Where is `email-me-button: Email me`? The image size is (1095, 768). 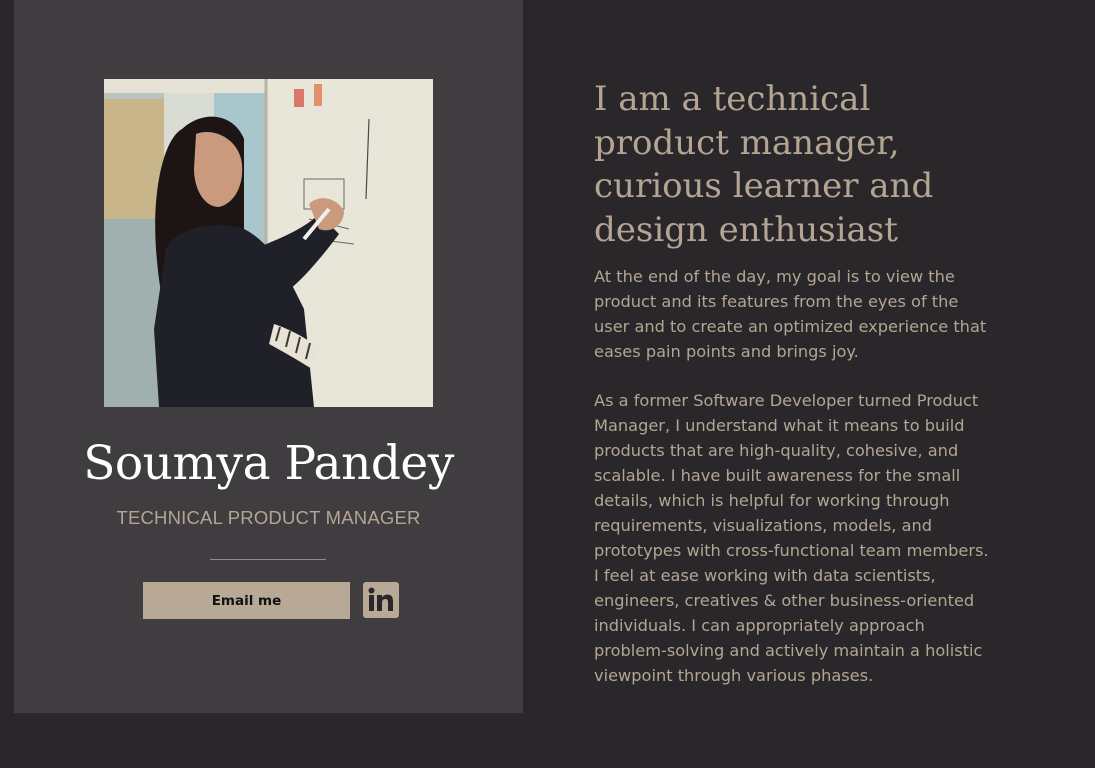 email-me-button: Email me is located at coordinates (246, 600).